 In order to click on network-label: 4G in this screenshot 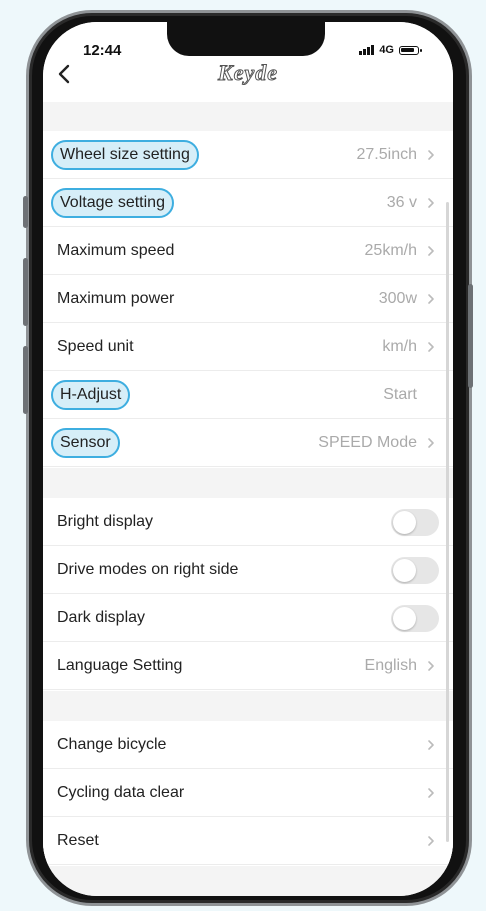, I will do `click(386, 50)`.